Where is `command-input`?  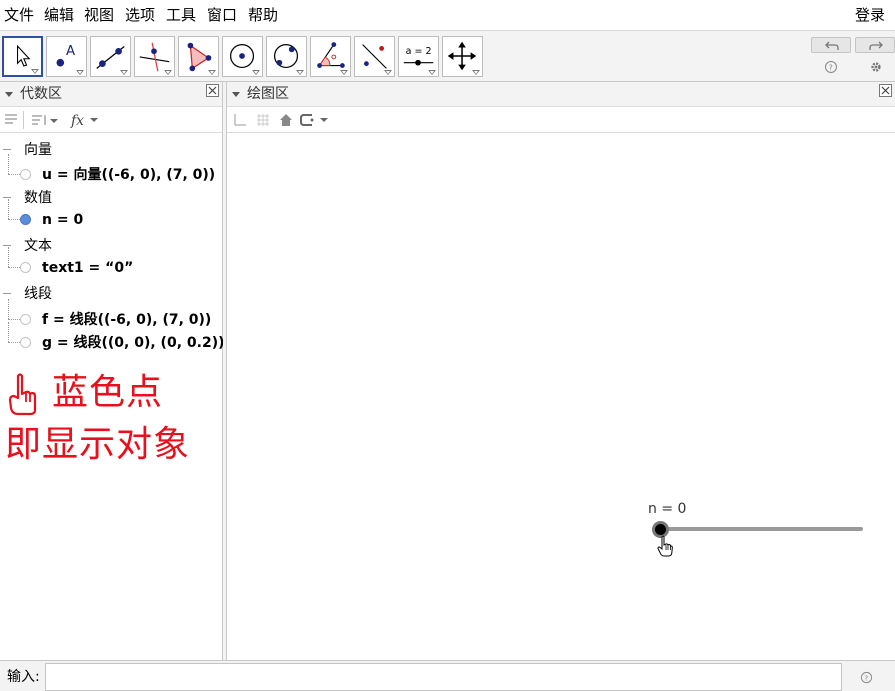 command-input is located at coordinates (443, 677).